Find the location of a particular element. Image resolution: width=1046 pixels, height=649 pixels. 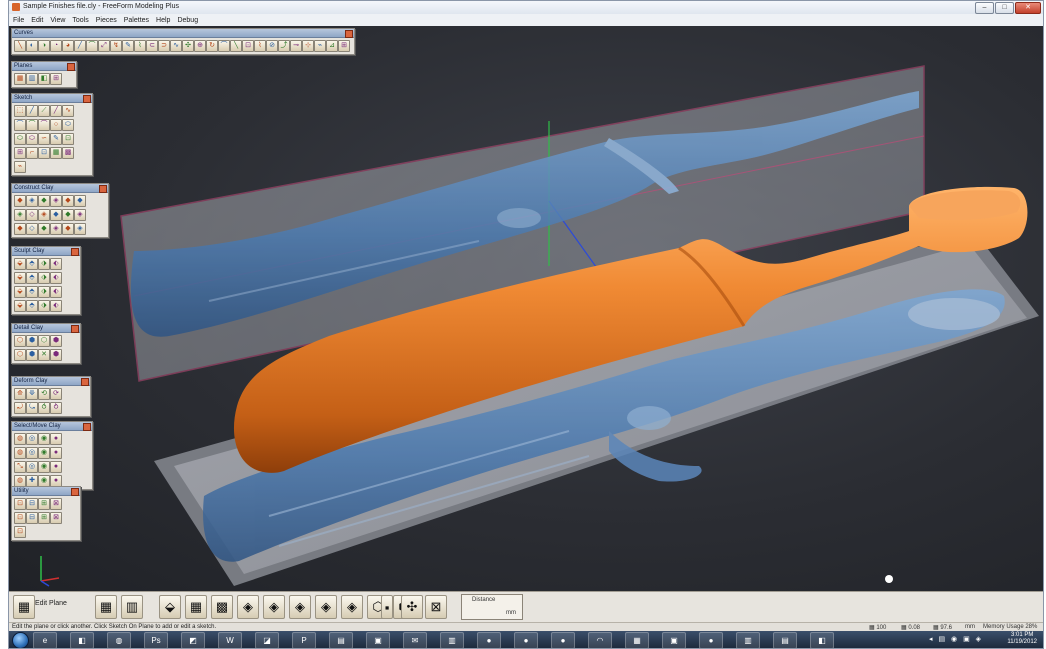

tool-button-icon: ⬘ is located at coordinates (32, 306).